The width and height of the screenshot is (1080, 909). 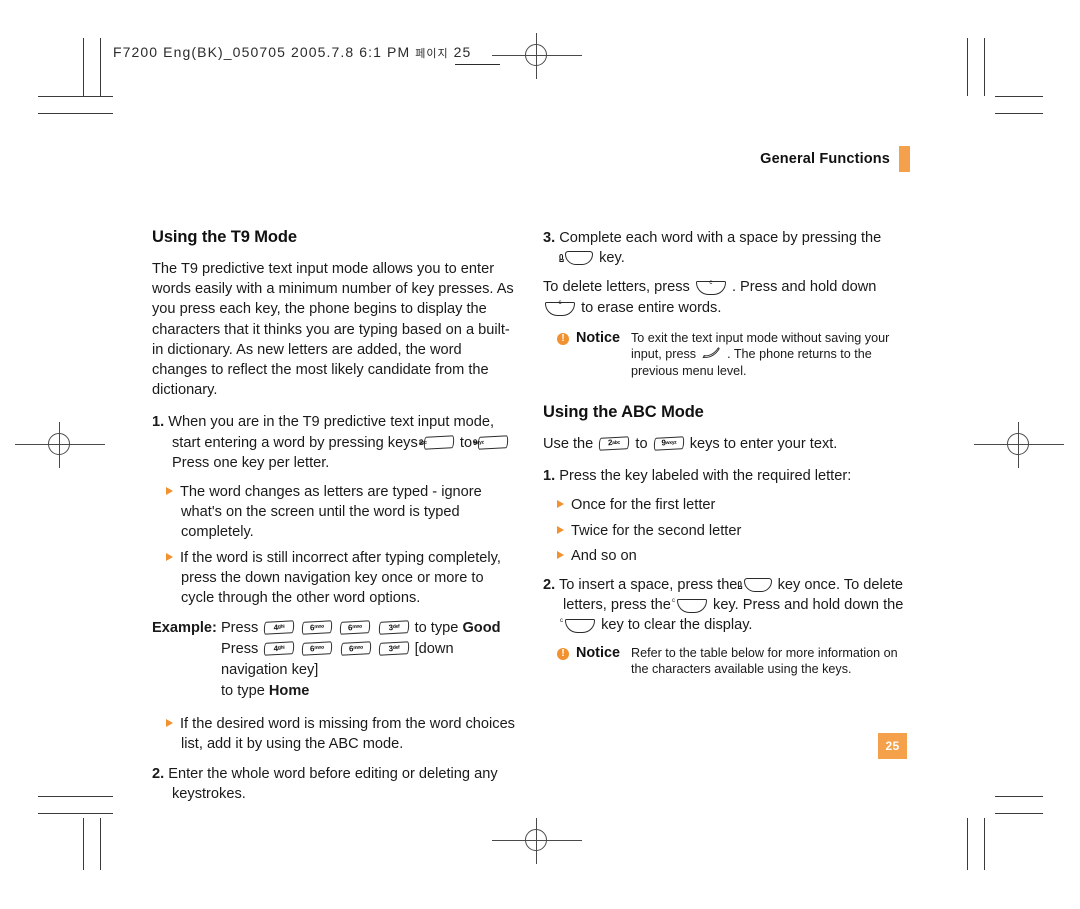 I want to click on keypad-key-9-icon: 9 wxyz, so click(x=669, y=443).